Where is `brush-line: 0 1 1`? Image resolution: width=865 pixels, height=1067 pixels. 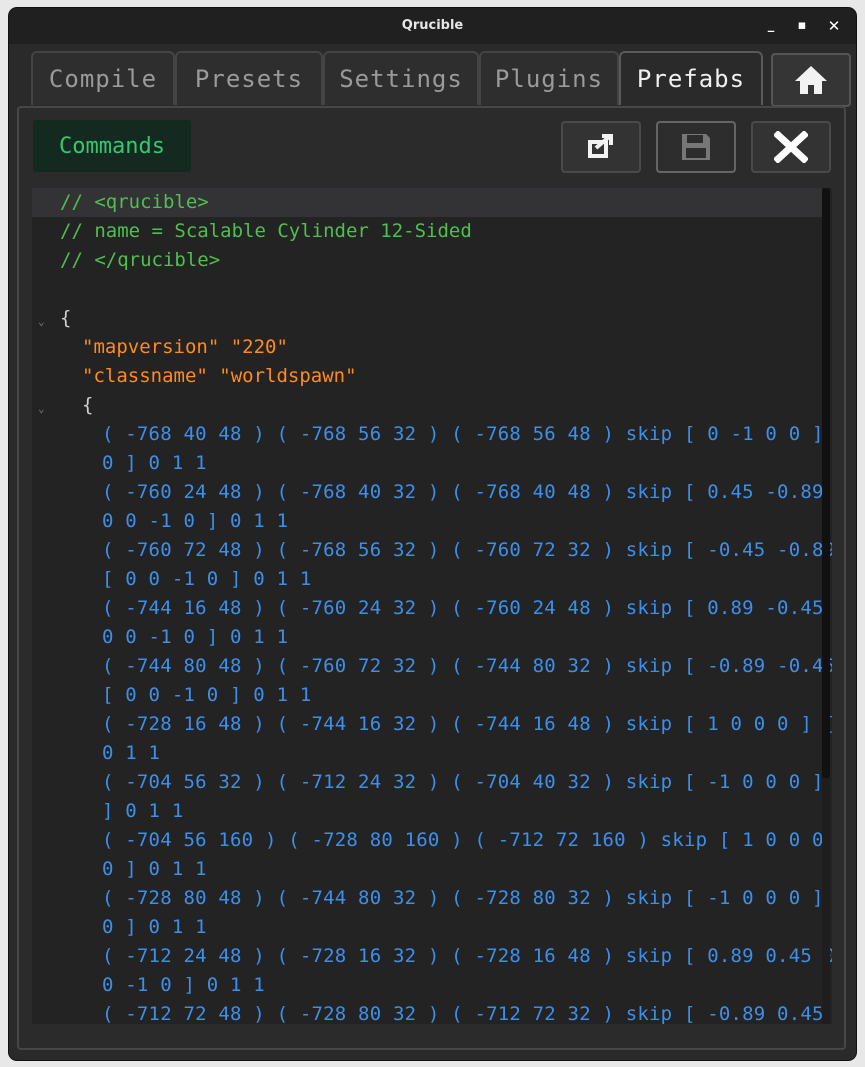
brush-line: 0 1 1 is located at coordinates (131, 753).